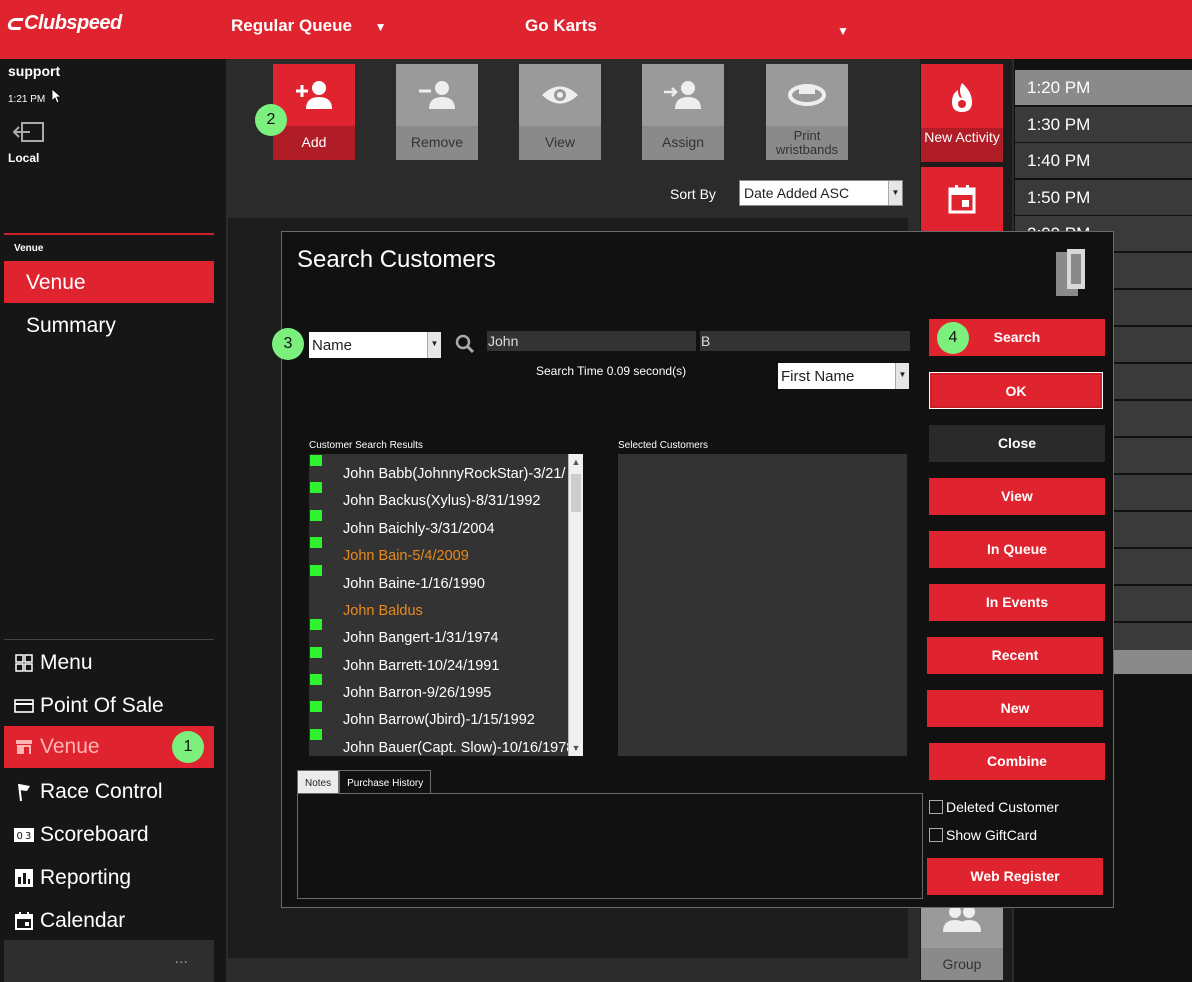 The image size is (1192, 982). I want to click on list-item: John Baichly-3/31/2004, so click(438, 522).